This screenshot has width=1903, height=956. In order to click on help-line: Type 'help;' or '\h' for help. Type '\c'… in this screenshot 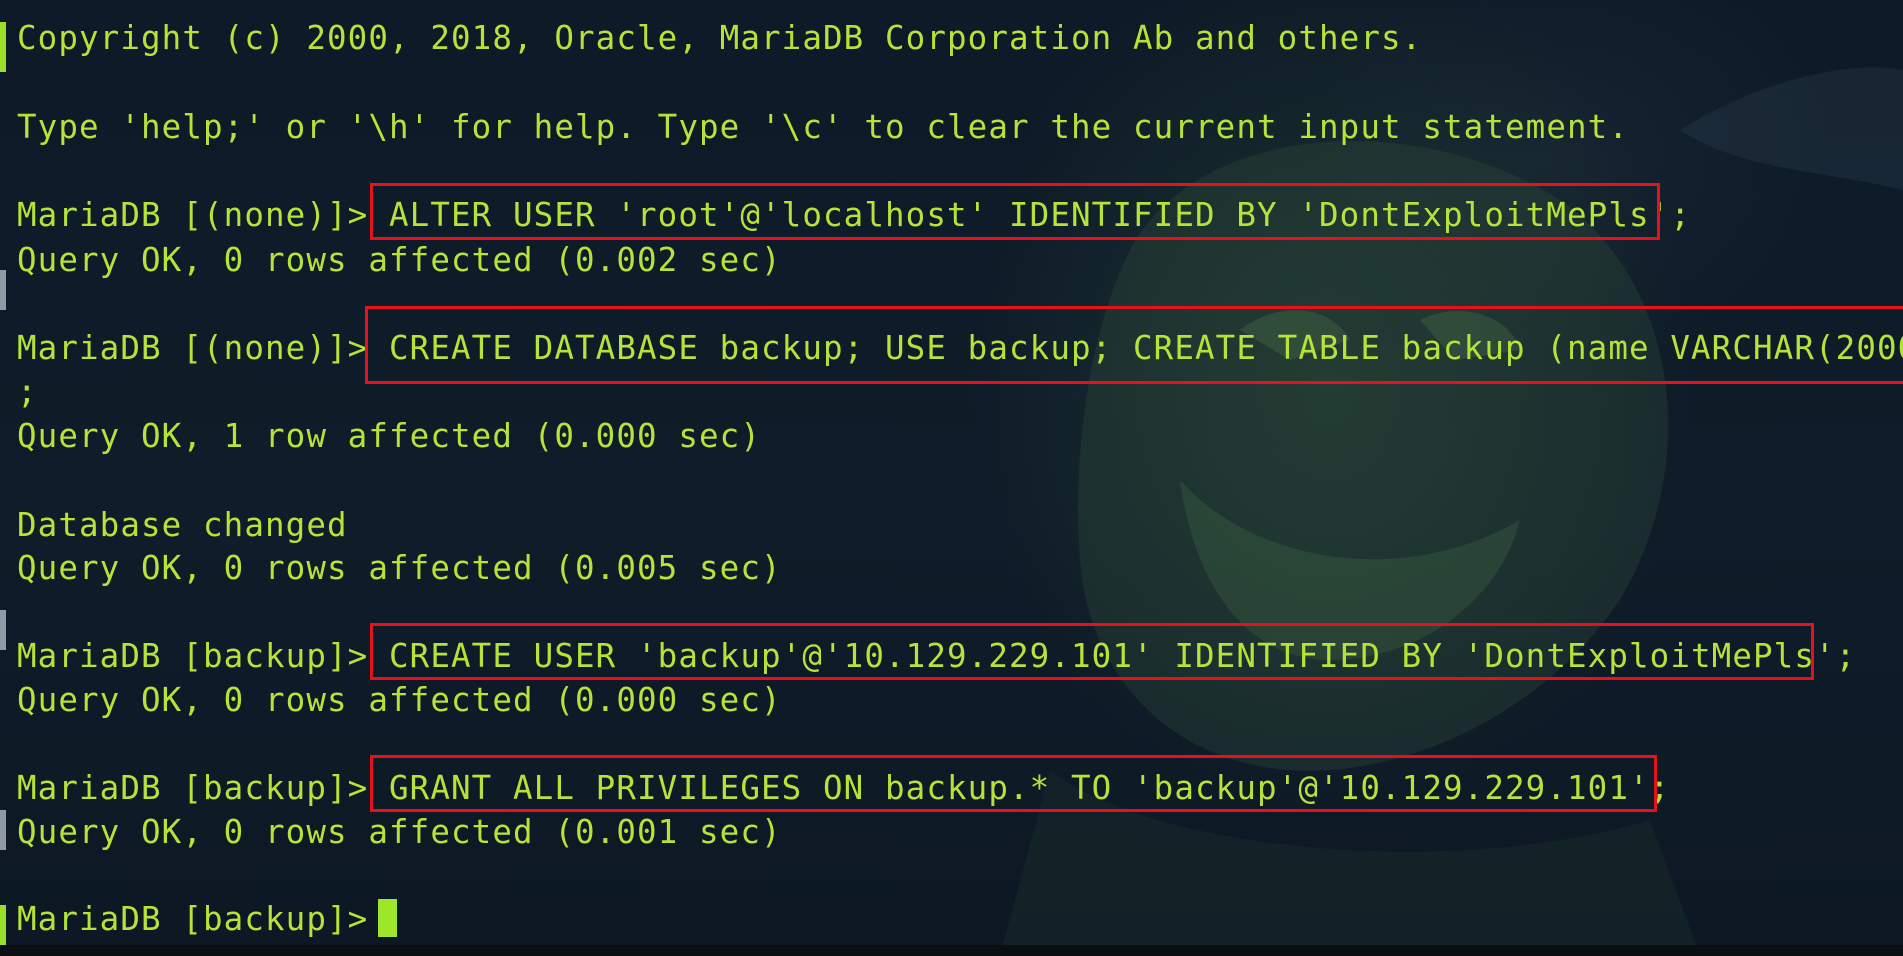, I will do `click(823, 127)`.